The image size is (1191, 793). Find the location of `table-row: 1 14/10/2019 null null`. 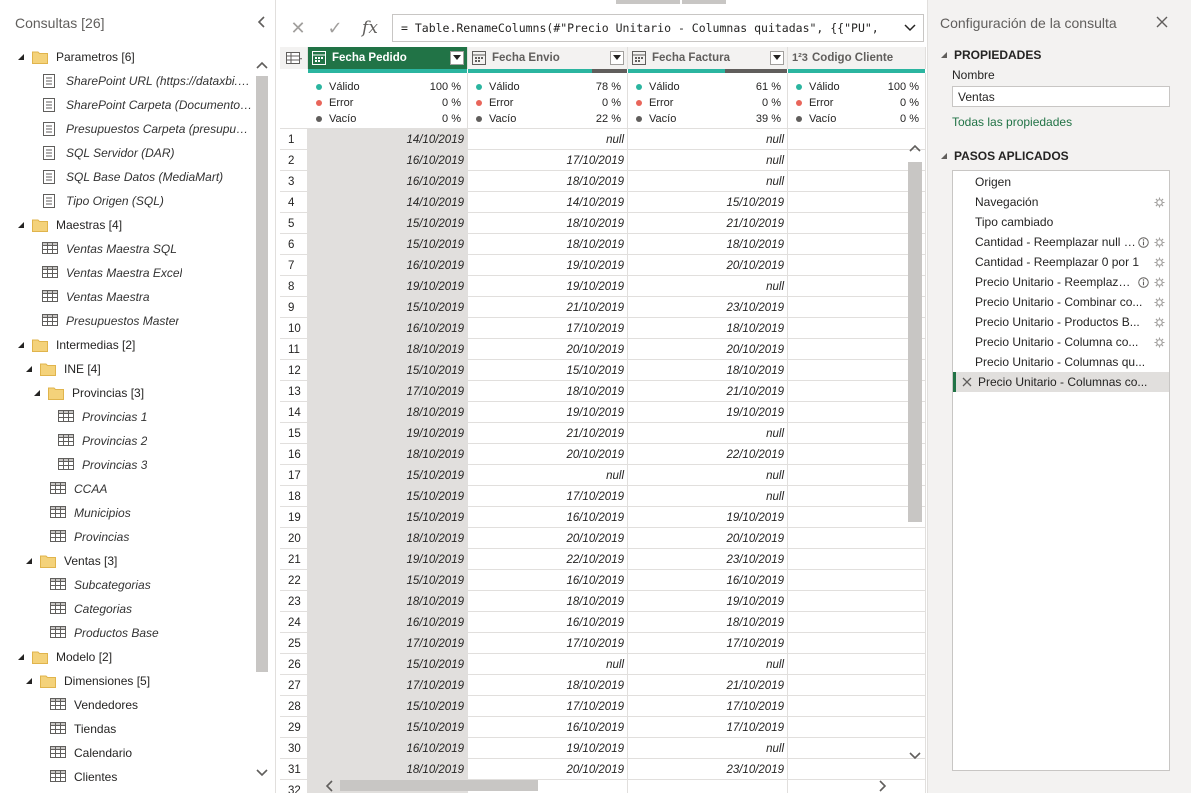

table-row: 1 14/10/2019 null null is located at coordinates (603, 139).